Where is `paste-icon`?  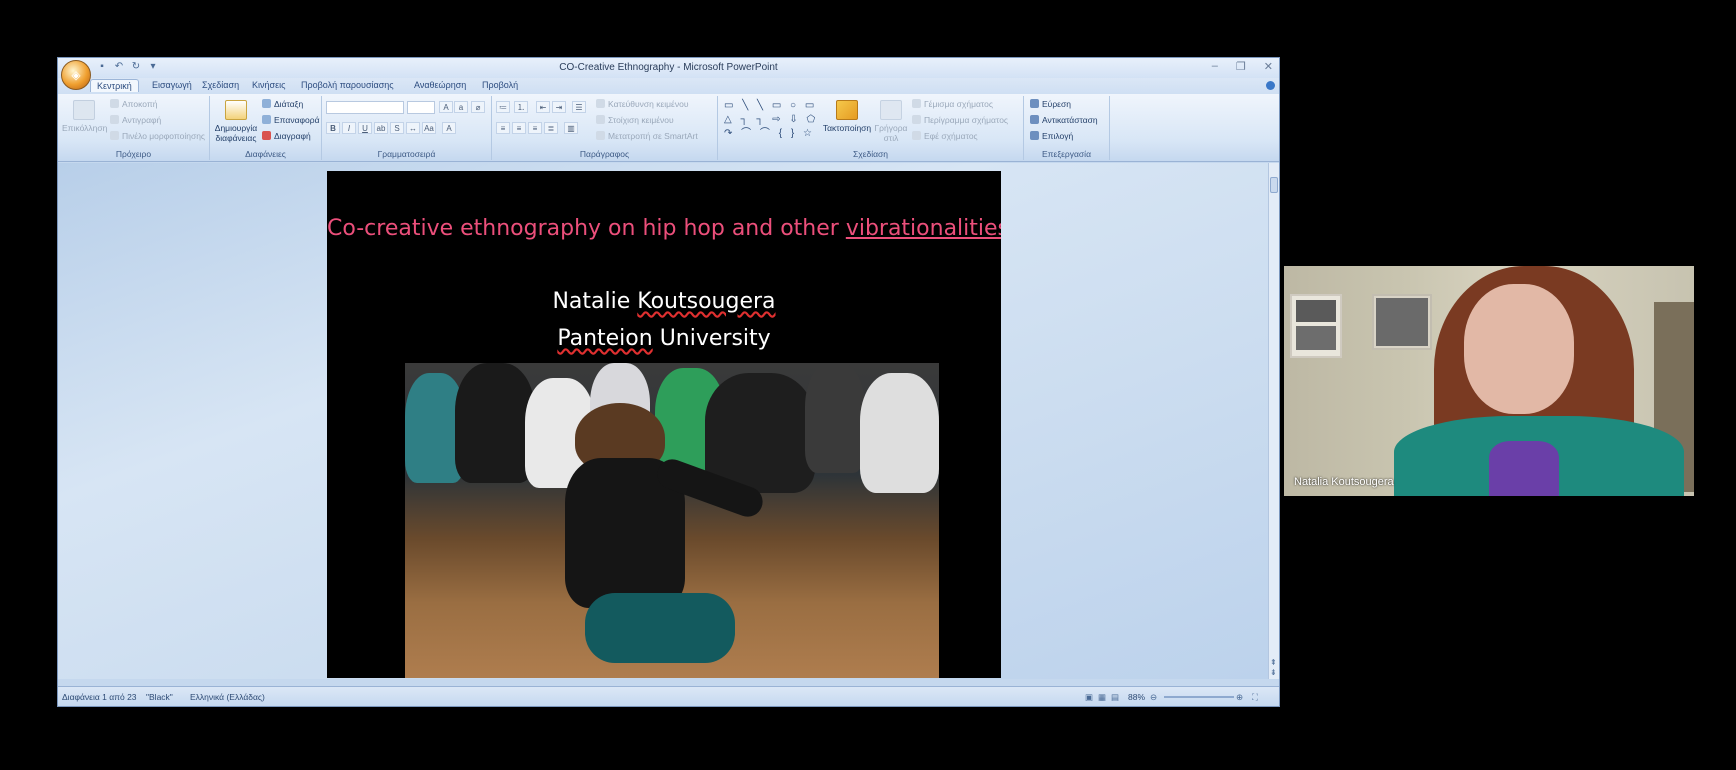 paste-icon is located at coordinates (84, 110).